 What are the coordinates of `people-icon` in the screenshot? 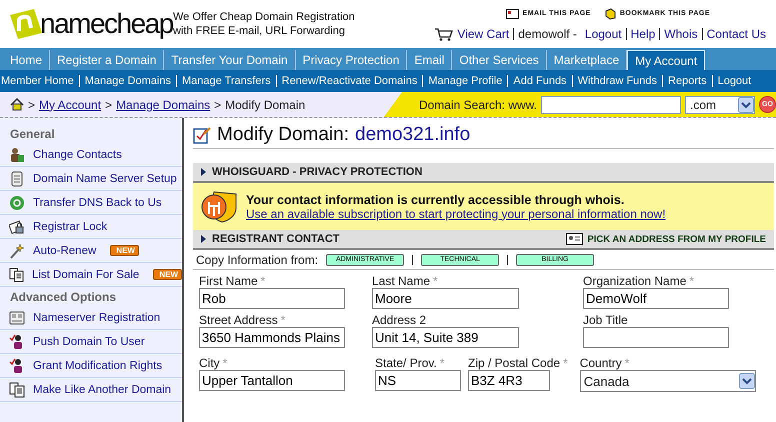 It's located at (17, 154).